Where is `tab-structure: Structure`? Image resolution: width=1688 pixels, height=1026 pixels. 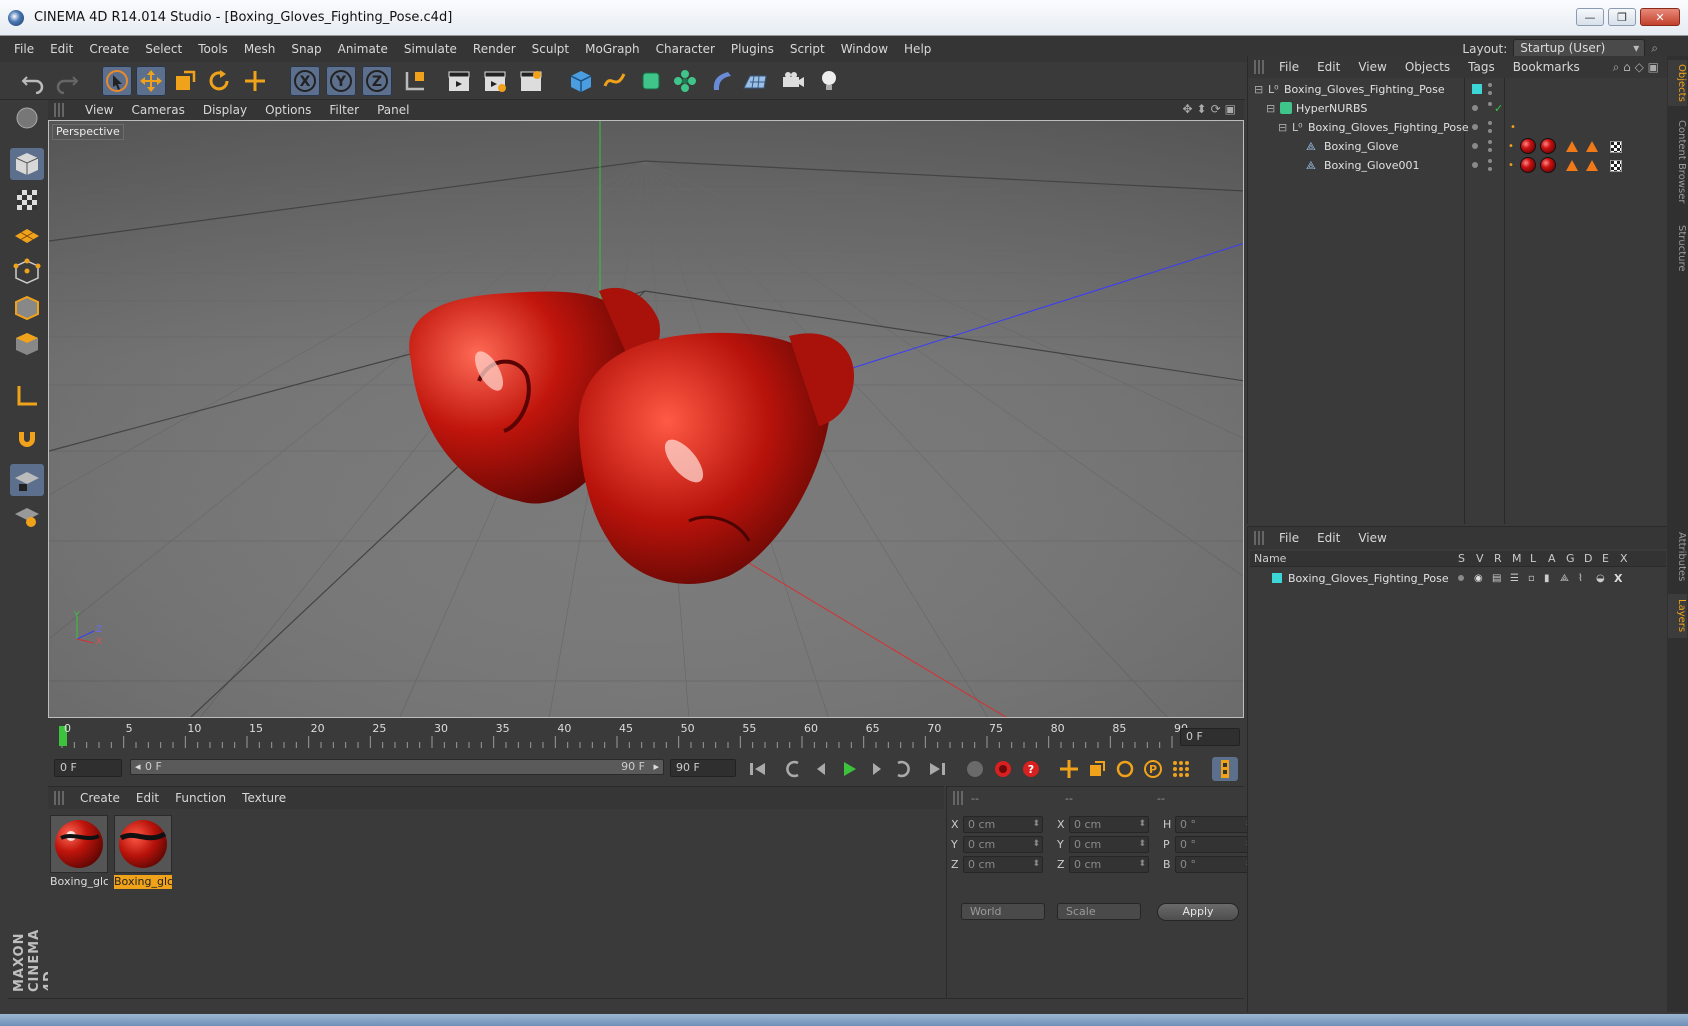
tab-structure: Structure is located at coordinates (1677, 248).